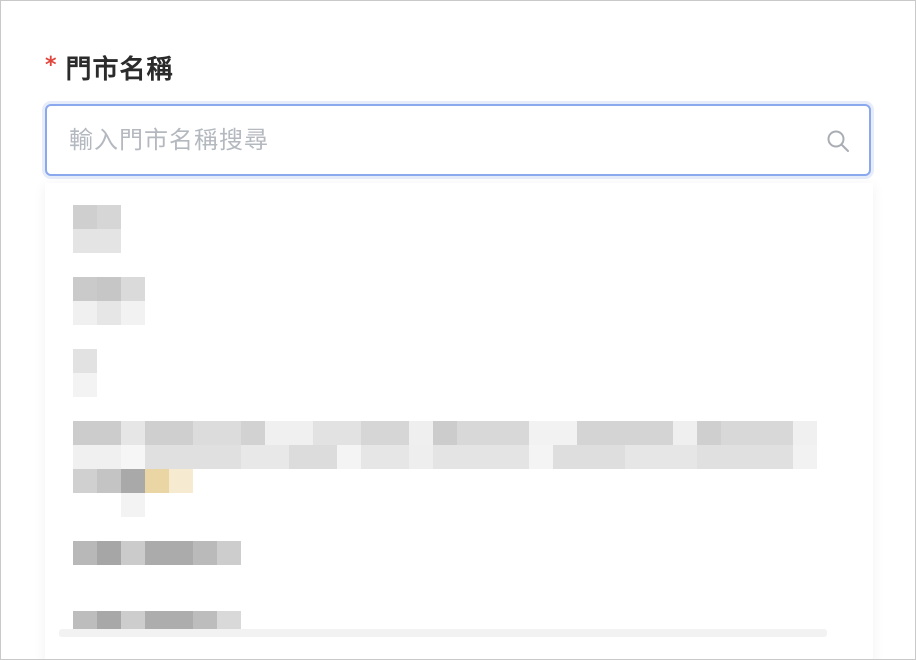  I want to click on store-name-label-text: 門市名稱, so click(119, 69).